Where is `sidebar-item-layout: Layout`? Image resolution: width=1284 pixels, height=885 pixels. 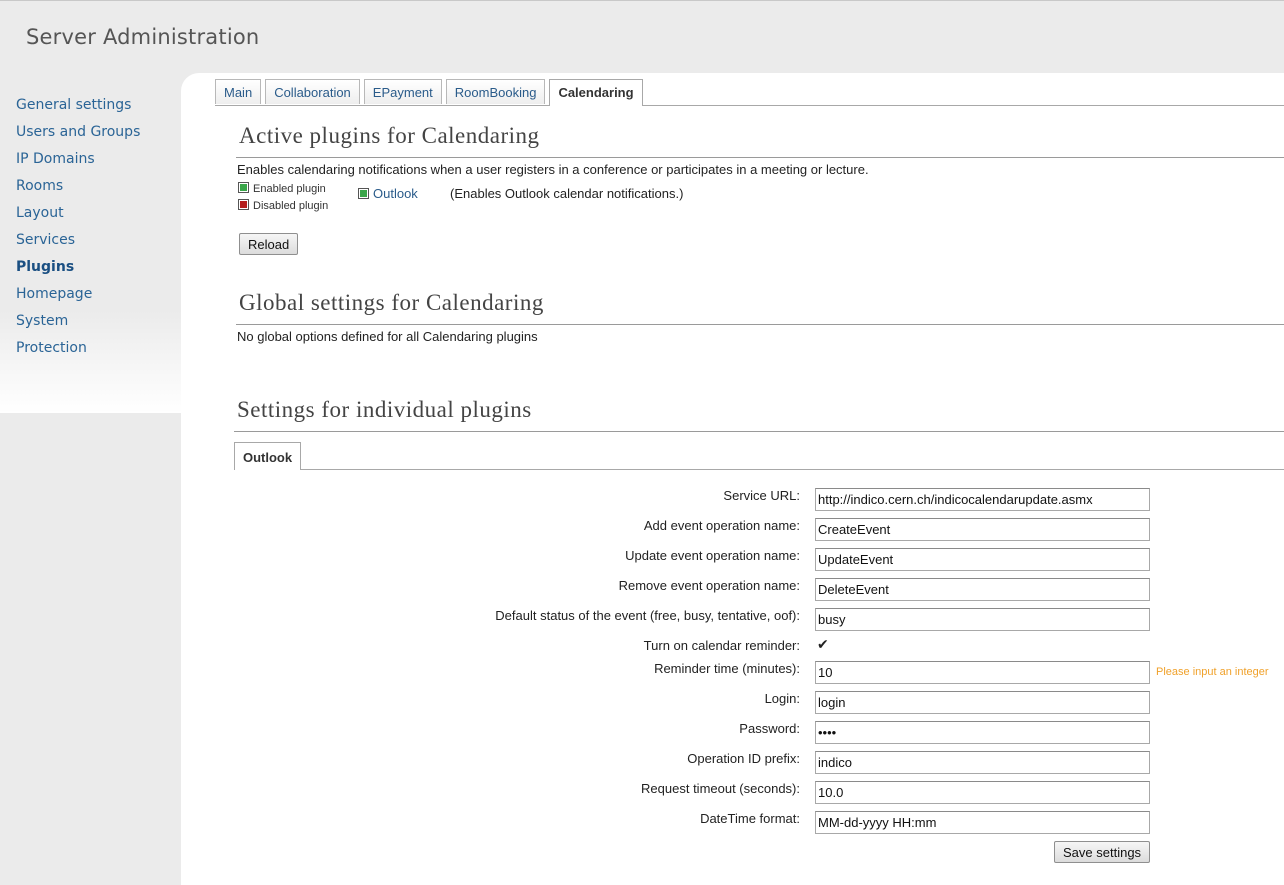 sidebar-item-layout: Layout is located at coordinates (78, 218).